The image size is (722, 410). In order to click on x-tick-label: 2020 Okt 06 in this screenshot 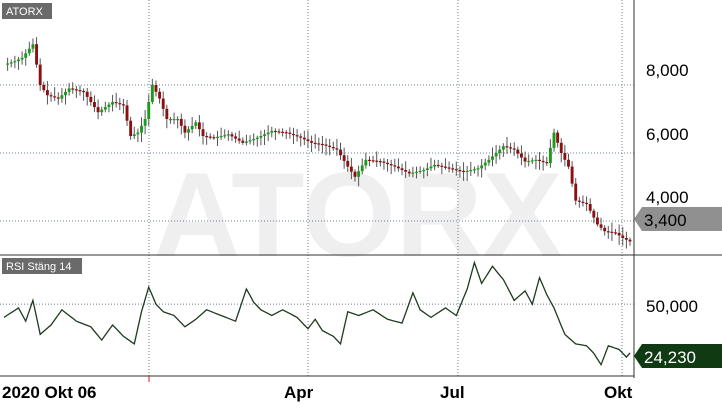, I will do `click(49, 392)`.